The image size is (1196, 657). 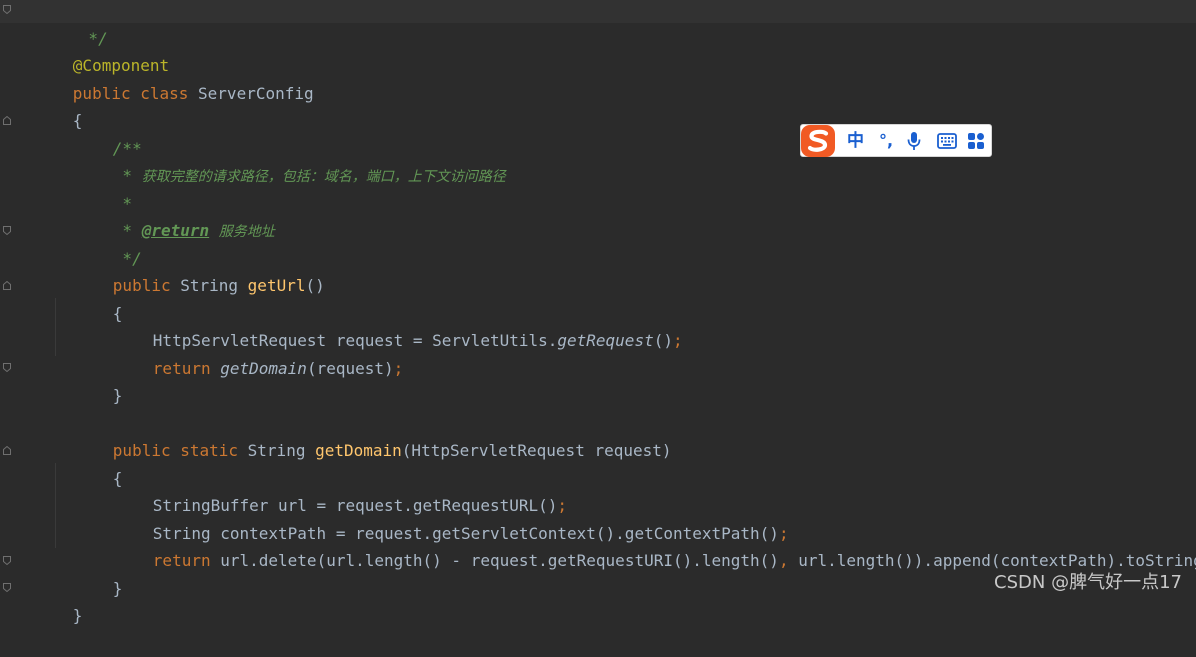 What do you see at coordinates (886, 141) in the screenshot?
I see `ime-punctuation-toggle: °,` at bounding box center [886, 141].